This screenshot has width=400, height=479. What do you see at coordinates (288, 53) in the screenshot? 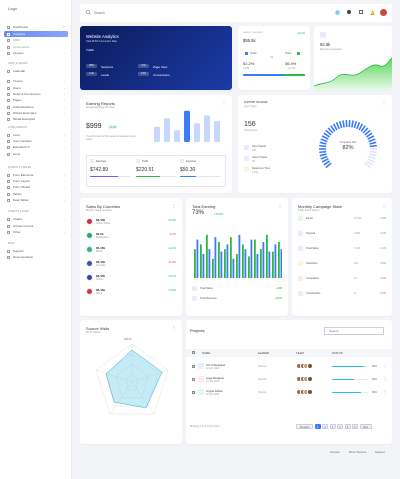
I see `visits-label: Visits` at bounding box center [288, 53].